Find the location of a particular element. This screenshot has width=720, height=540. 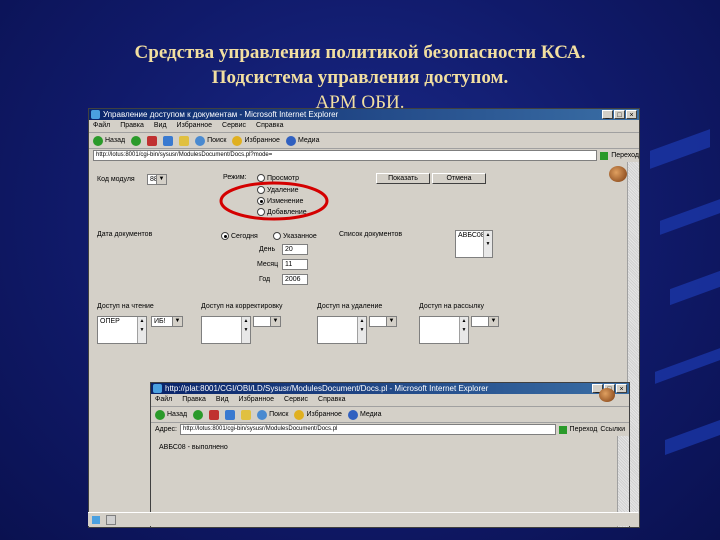

access-delete-list: ▲ ▼ is located at coordinates (342, 330).